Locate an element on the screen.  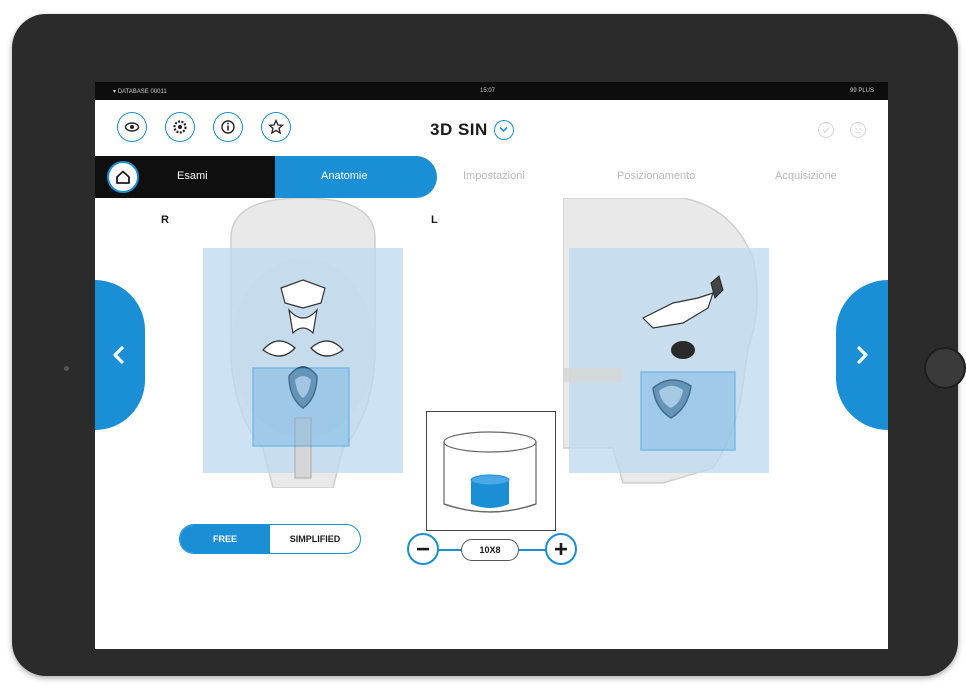
label-right-side: R is located at coordinates (165, 220).